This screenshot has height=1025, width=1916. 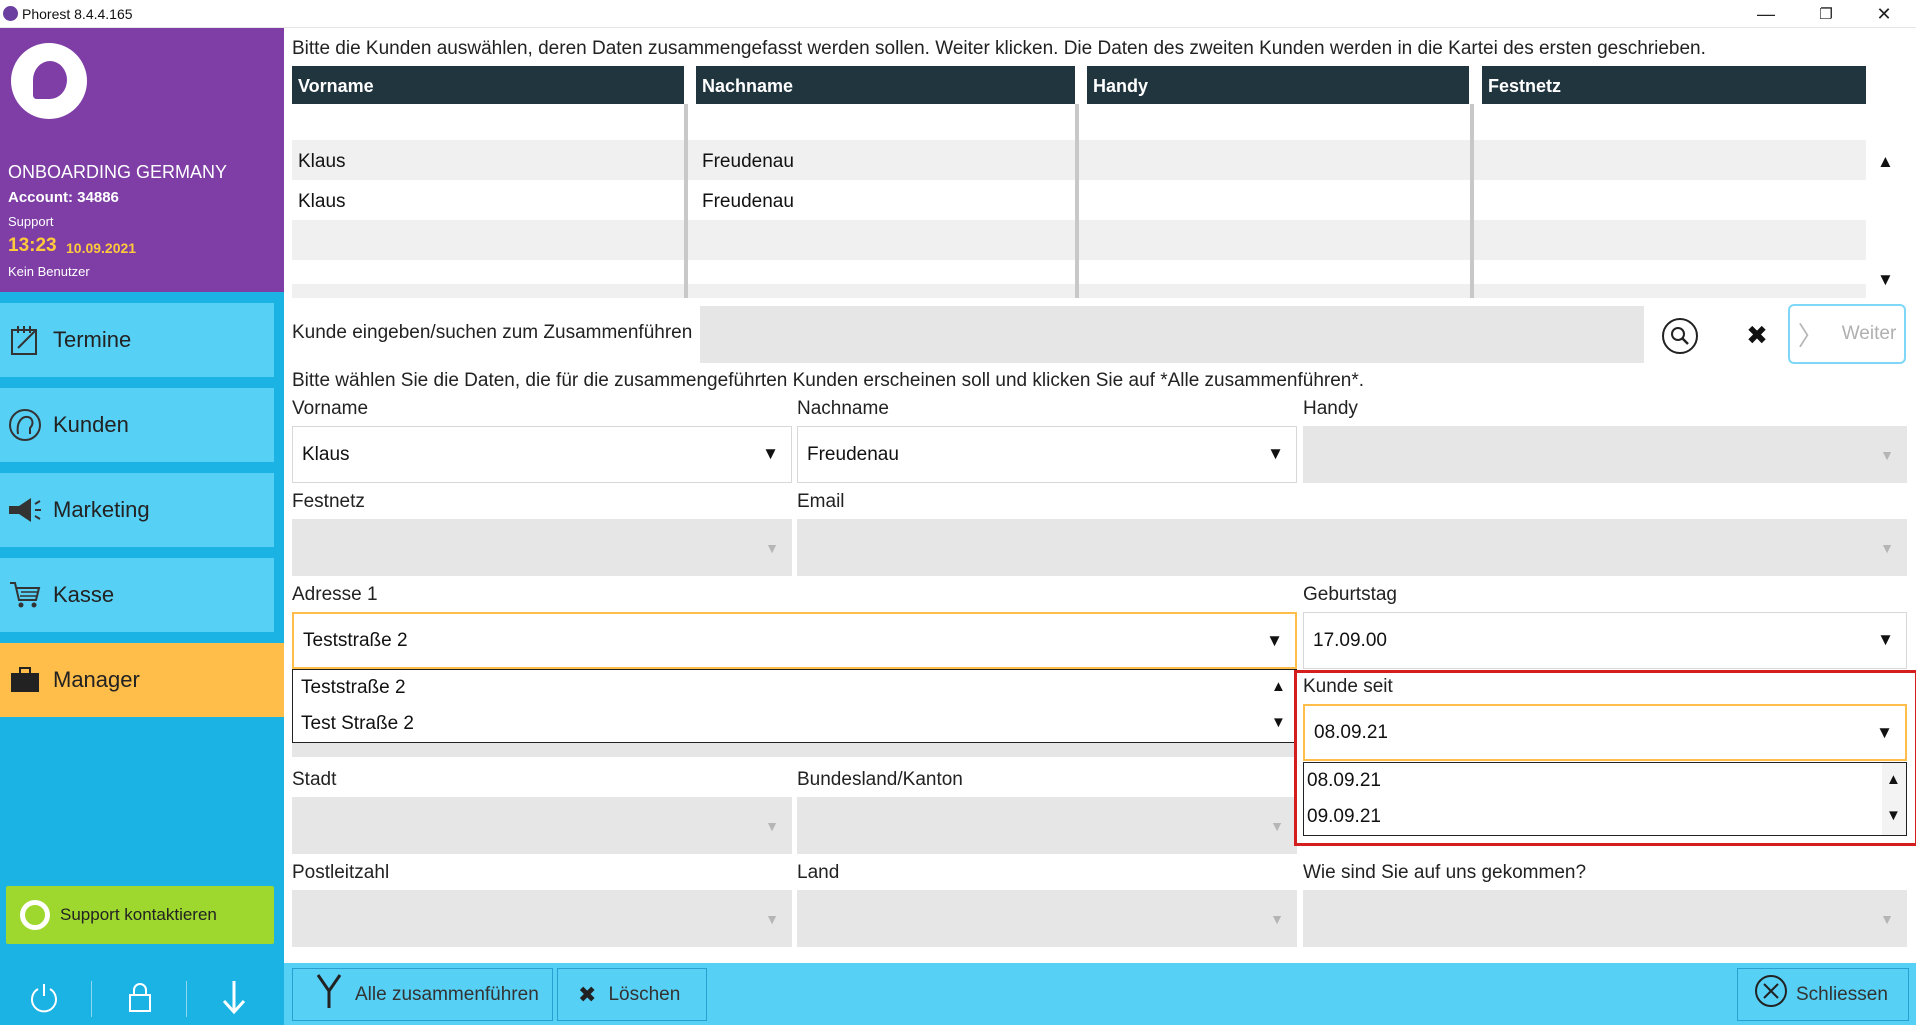 What do you see at coordinates (1047, 454) in the screenshot?
I see `nachname-select: Freudenau ▼` at bounding box center [1047, 454].